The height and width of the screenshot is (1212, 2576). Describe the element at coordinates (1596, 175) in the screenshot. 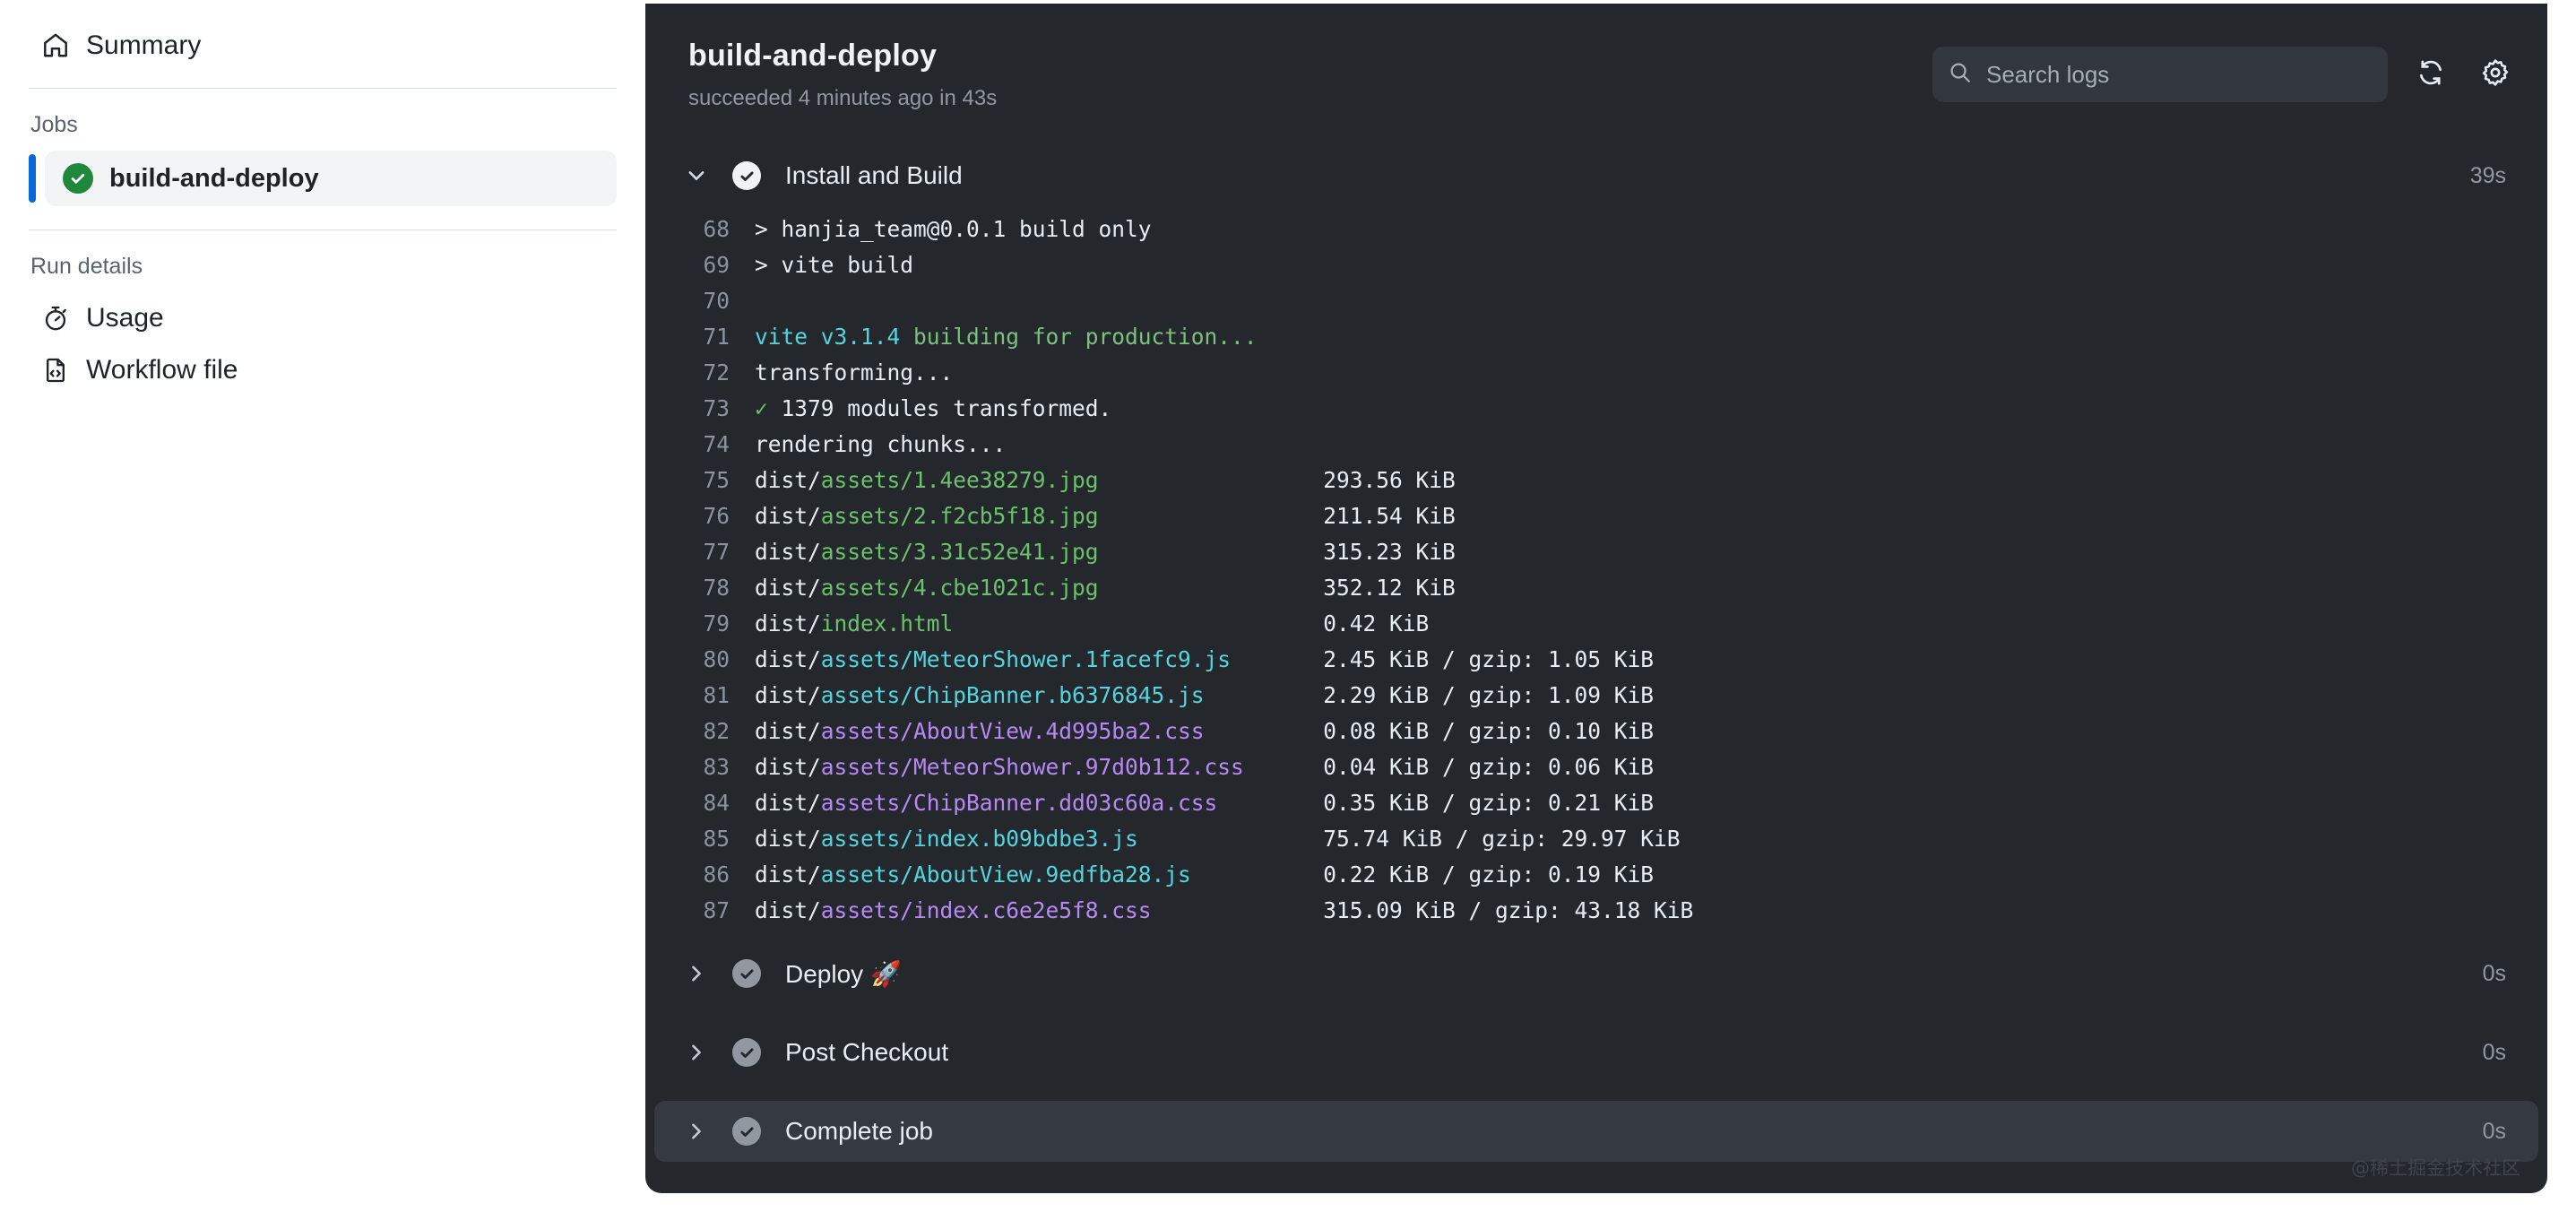

I see `step-row-install-and-build: Install and Build 39s` at that location.